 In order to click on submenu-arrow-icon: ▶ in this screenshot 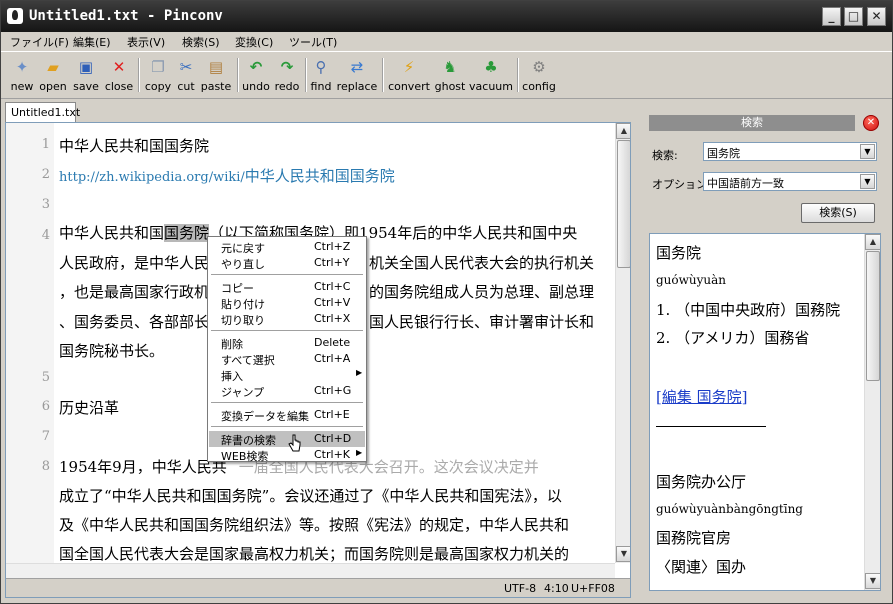, I will do `click(359, 452)`.